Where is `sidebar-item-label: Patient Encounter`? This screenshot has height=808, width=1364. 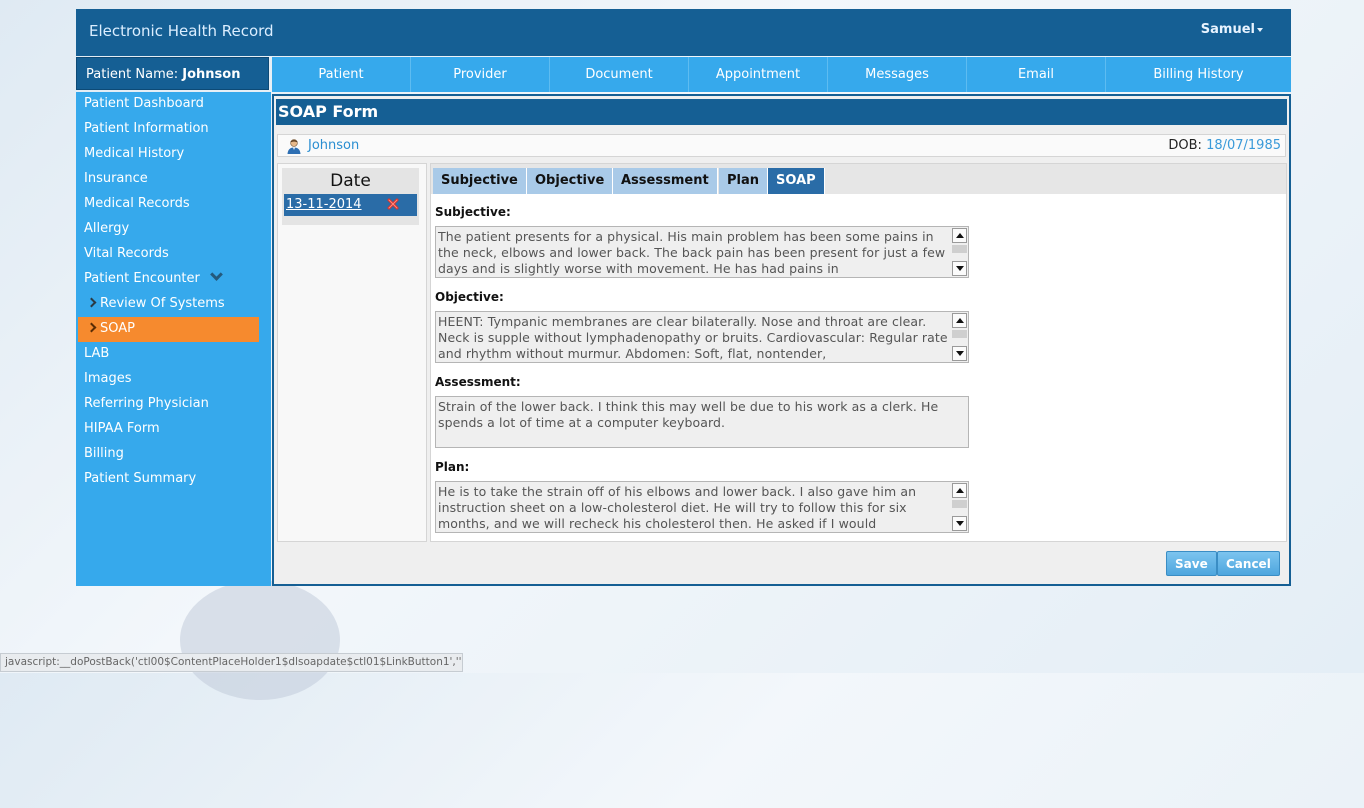
sidebar-item-label: Patient Encounter is located at coordinates (142, 278).